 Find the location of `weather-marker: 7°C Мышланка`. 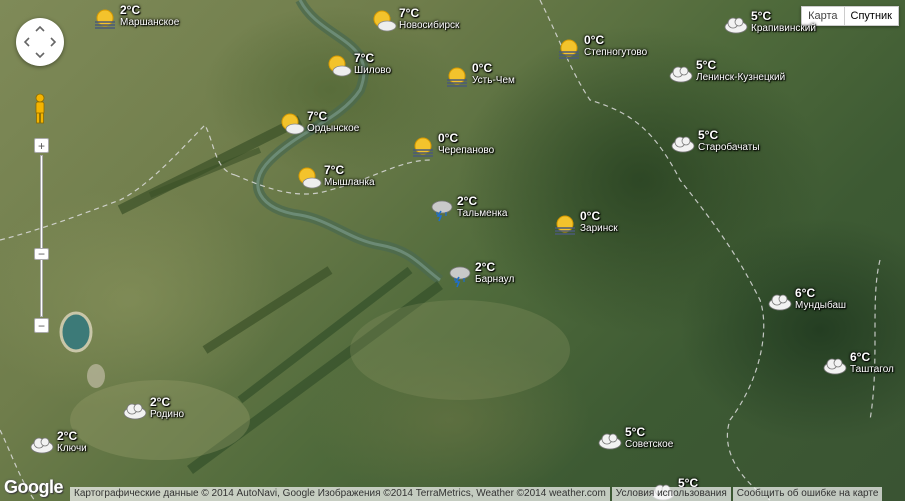

weather-marker: 7°C Мышланка is located at coordinates (335, 177).